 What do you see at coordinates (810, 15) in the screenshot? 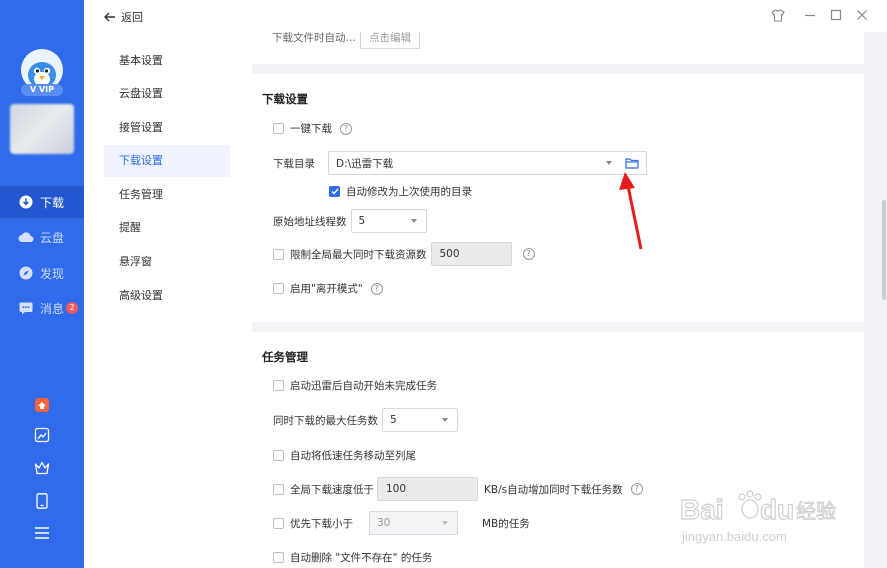
I see `minimize-icon` at bounding box center [810, 15].